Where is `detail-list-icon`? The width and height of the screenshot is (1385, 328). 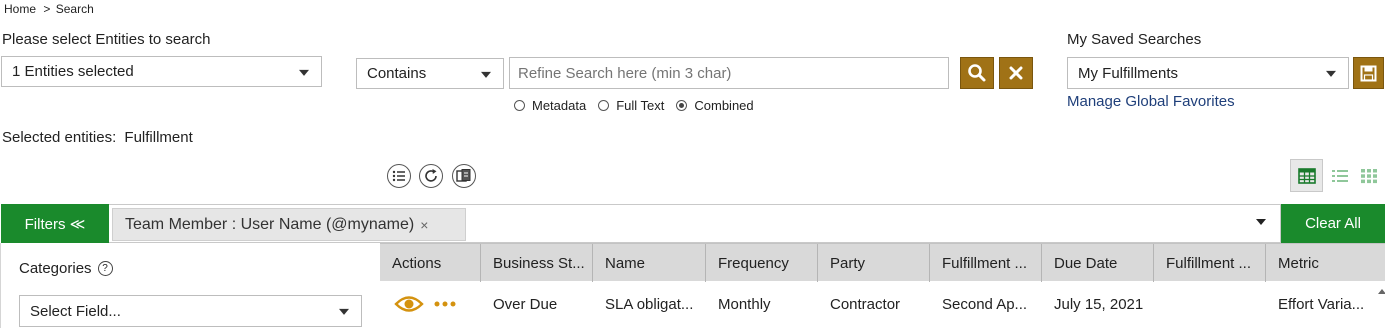
detail-list-icon is located at coordinates (1340, 175).